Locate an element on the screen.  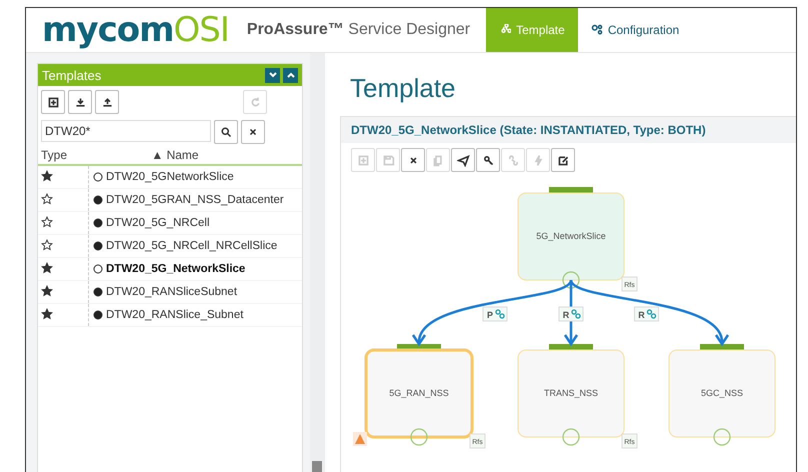
template-row: DTW20_RANSlice_Subnet is located at coordinates (170, 315).